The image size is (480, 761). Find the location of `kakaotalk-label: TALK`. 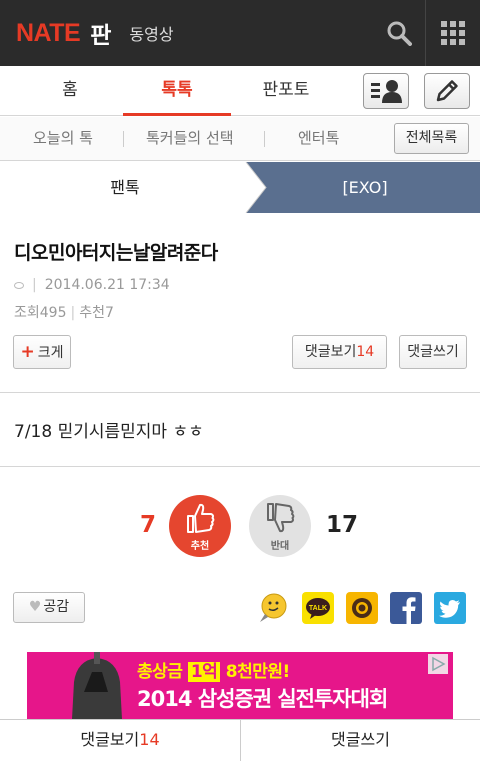

kakaotalk-label: TALK is located at coordinates (318, 608).